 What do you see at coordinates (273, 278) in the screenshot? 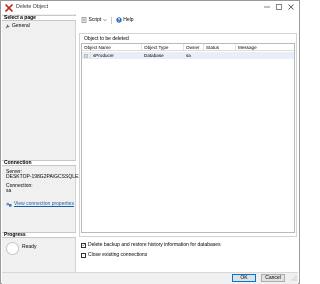
I see `cancel-button: Cancel` at bounding box center [273, 278].